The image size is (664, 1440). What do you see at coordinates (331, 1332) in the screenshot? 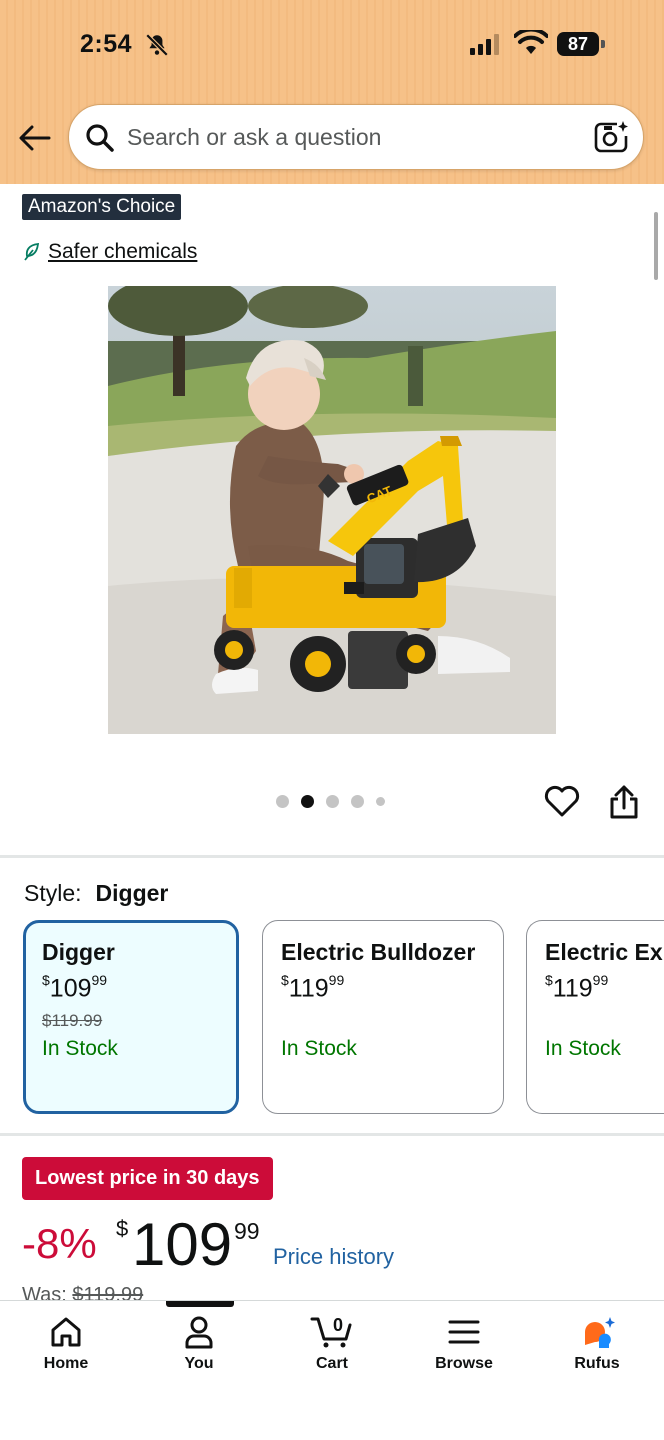
I see `cart-icon` at bounding box center [331, 1332].